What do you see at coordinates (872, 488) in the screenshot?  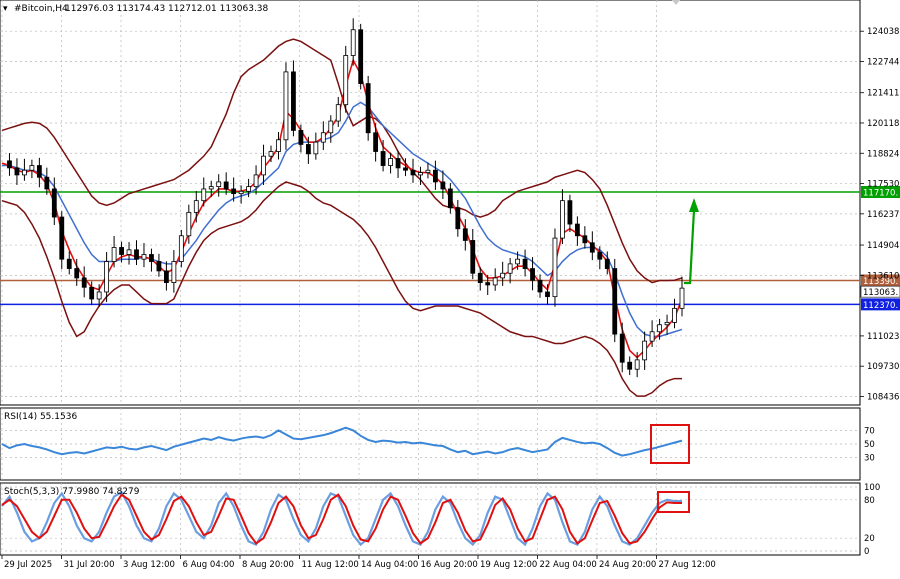 I see `stoch-tick-label: 100` at bounding box center [872, 488].